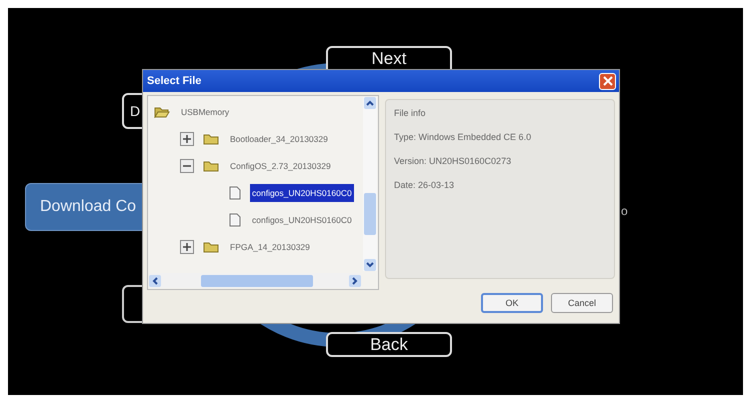 This screenshot has width=751, height=403. I want to click on chevron-down-icon, so click(370, 265).